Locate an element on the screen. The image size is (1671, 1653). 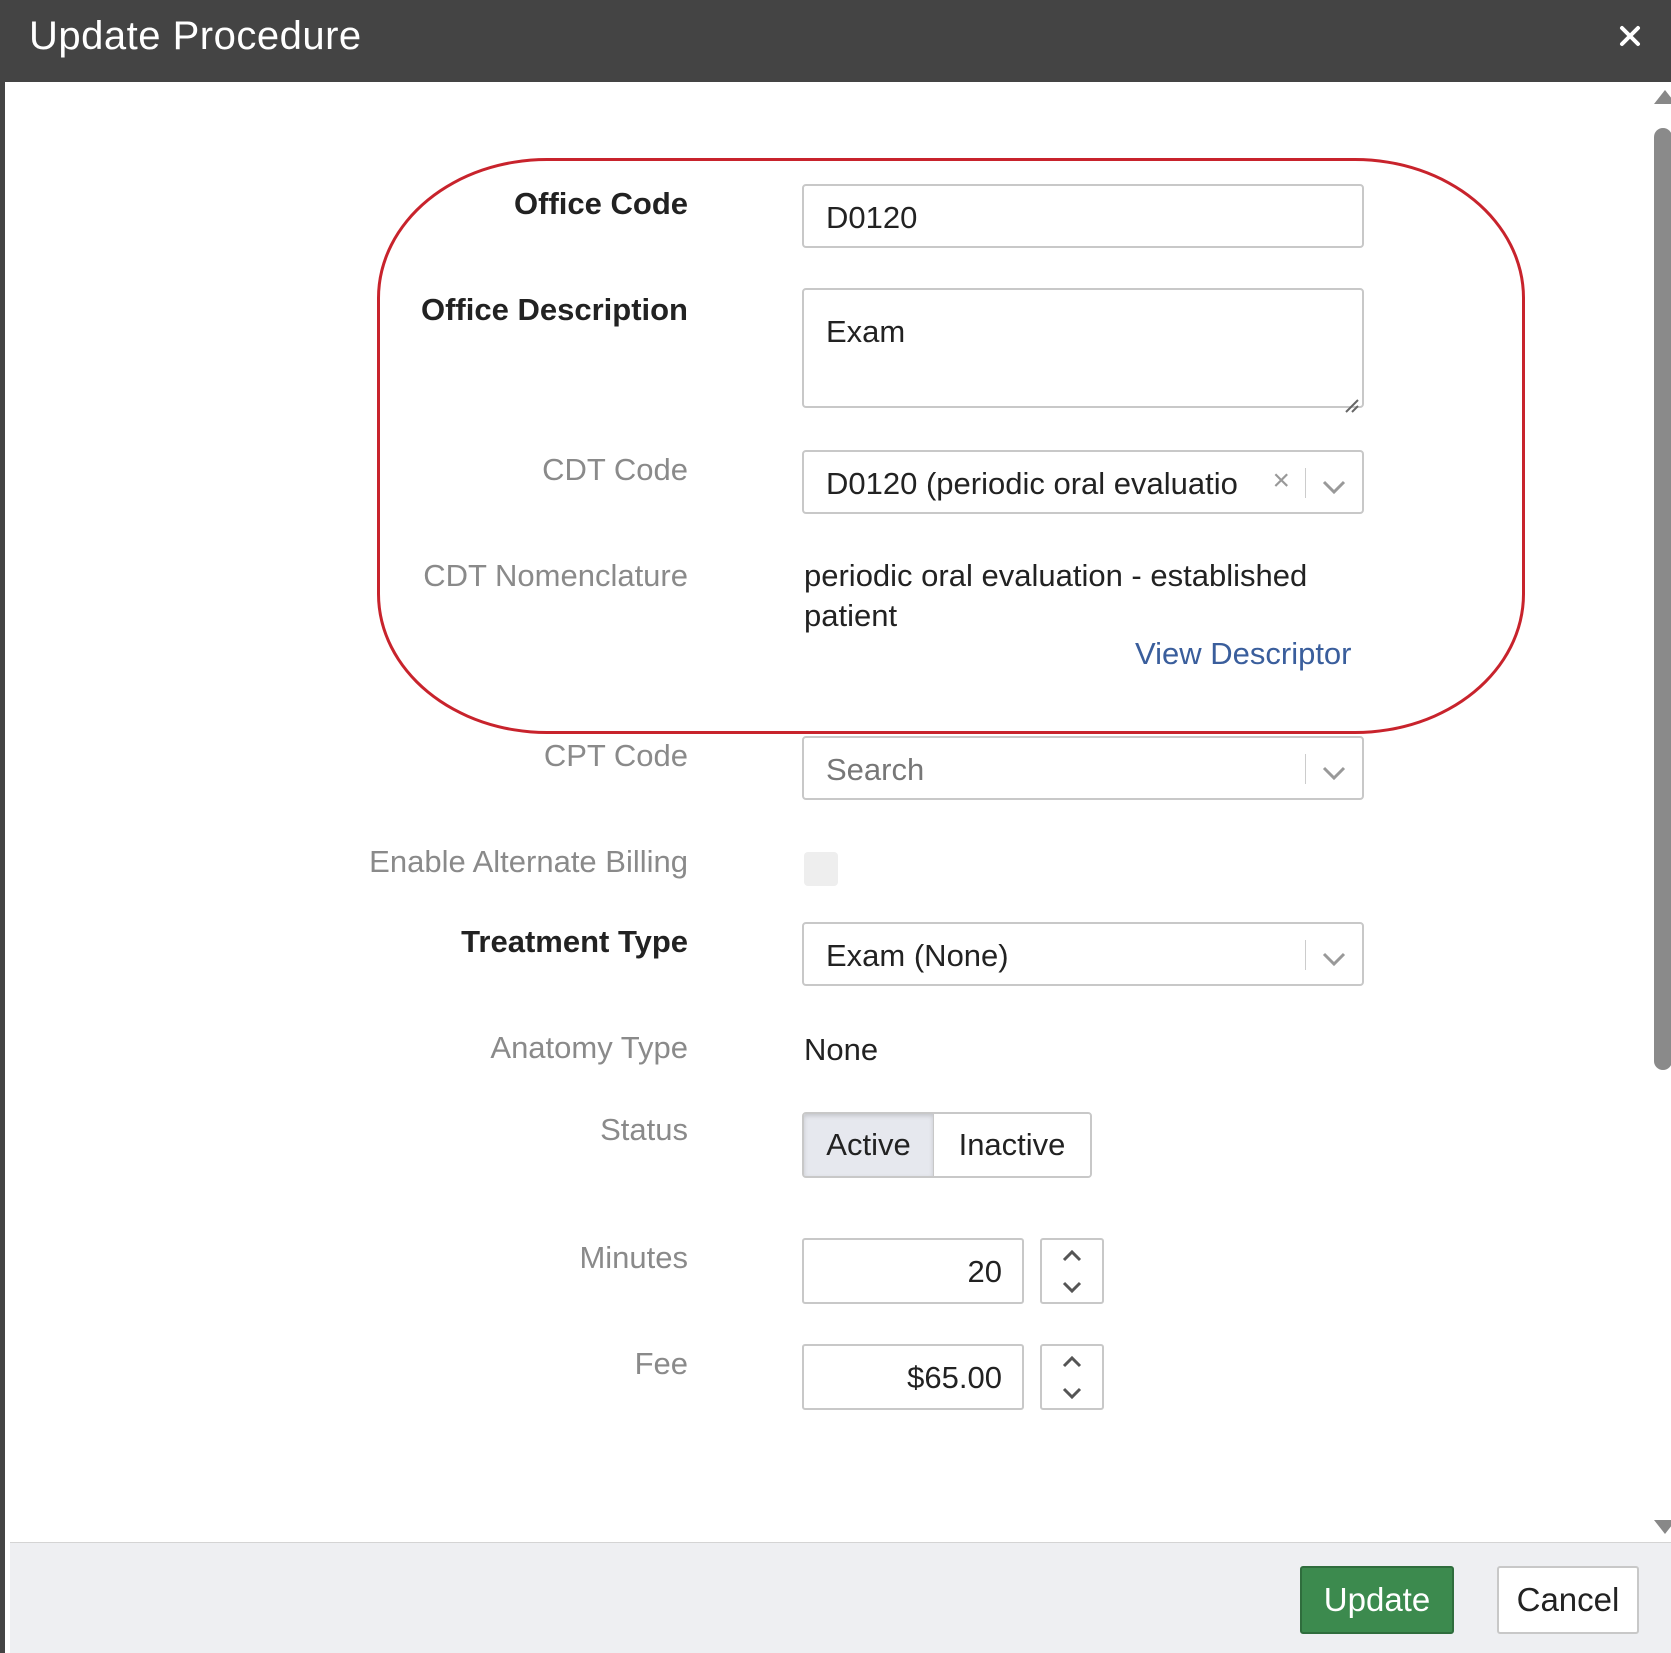
cdt-nomenclature-label: CDT Nomenclature is located at coordinates (555, 575).